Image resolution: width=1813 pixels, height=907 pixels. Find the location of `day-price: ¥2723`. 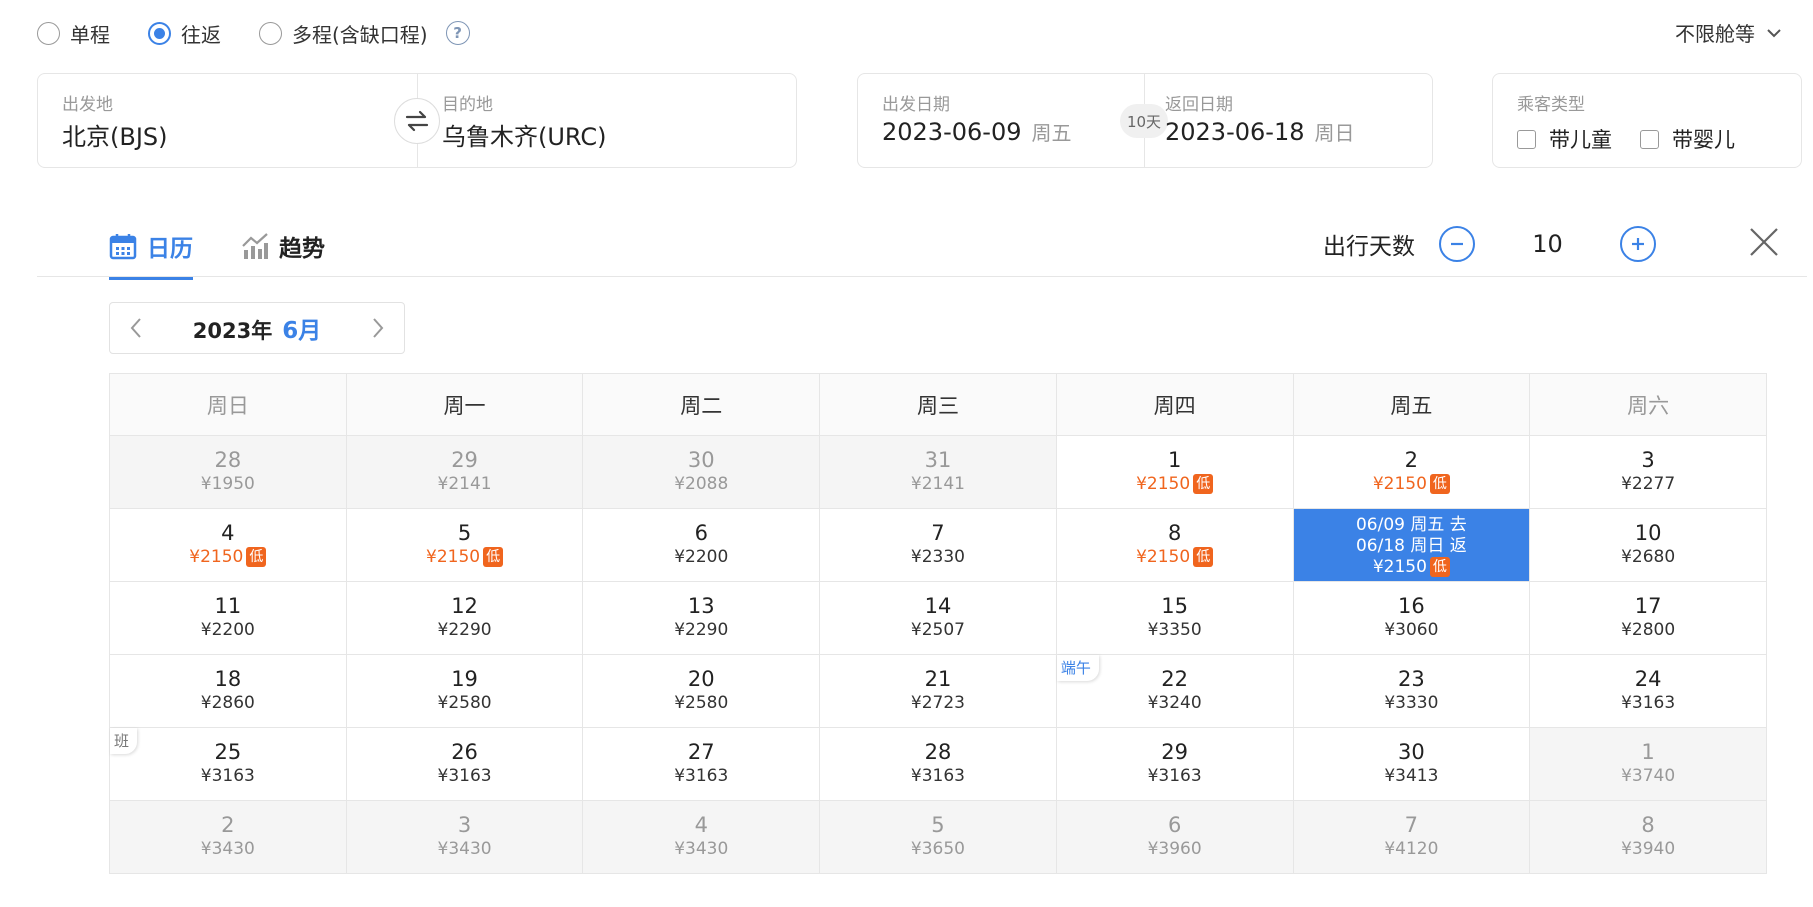

day-price: ¥2723 is located at coordinates (937, 703).